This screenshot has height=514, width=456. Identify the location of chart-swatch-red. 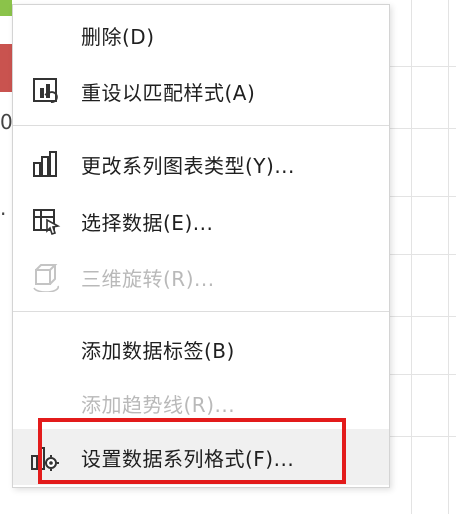
(6, 68).